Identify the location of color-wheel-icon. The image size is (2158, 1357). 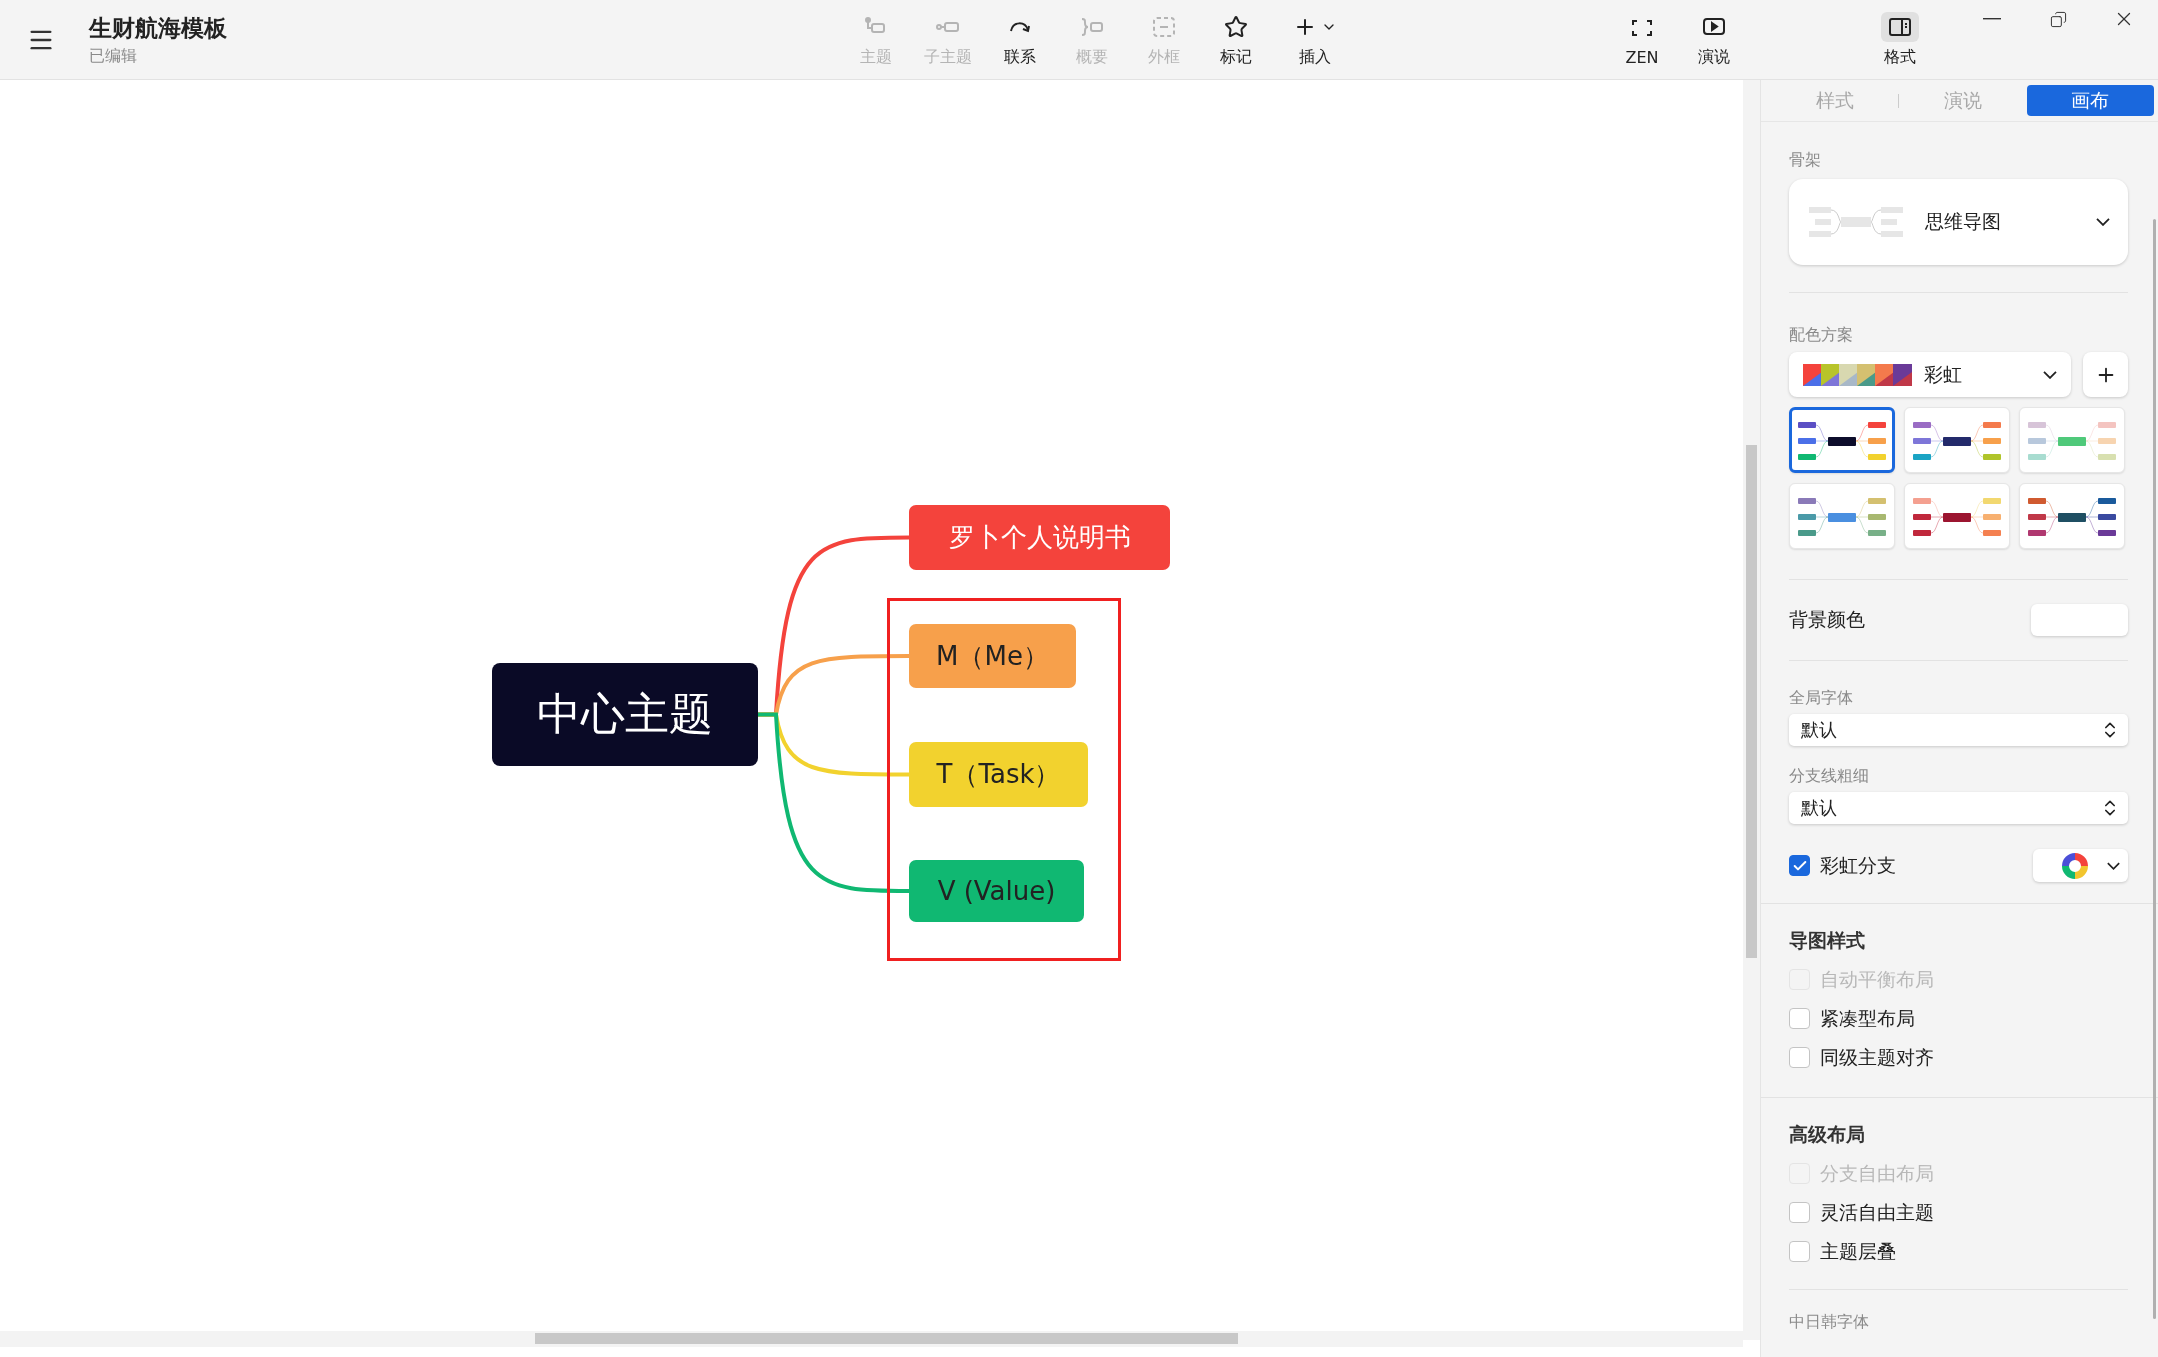
(2075, 865).